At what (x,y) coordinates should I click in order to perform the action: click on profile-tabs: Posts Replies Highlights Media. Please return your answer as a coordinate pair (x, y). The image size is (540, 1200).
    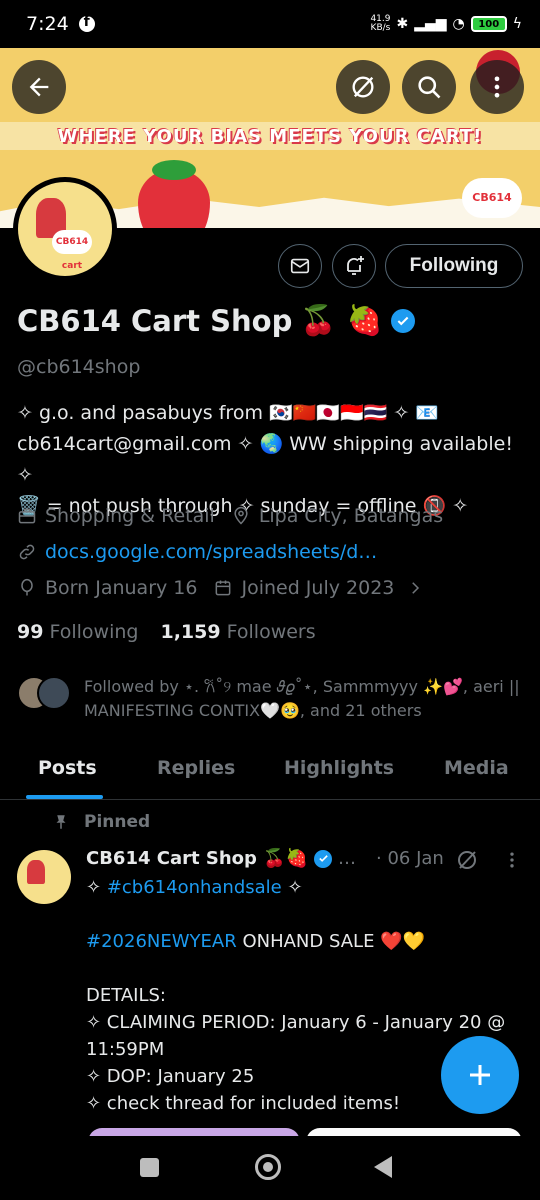
    Looking at the image, I should click on (270, 770).